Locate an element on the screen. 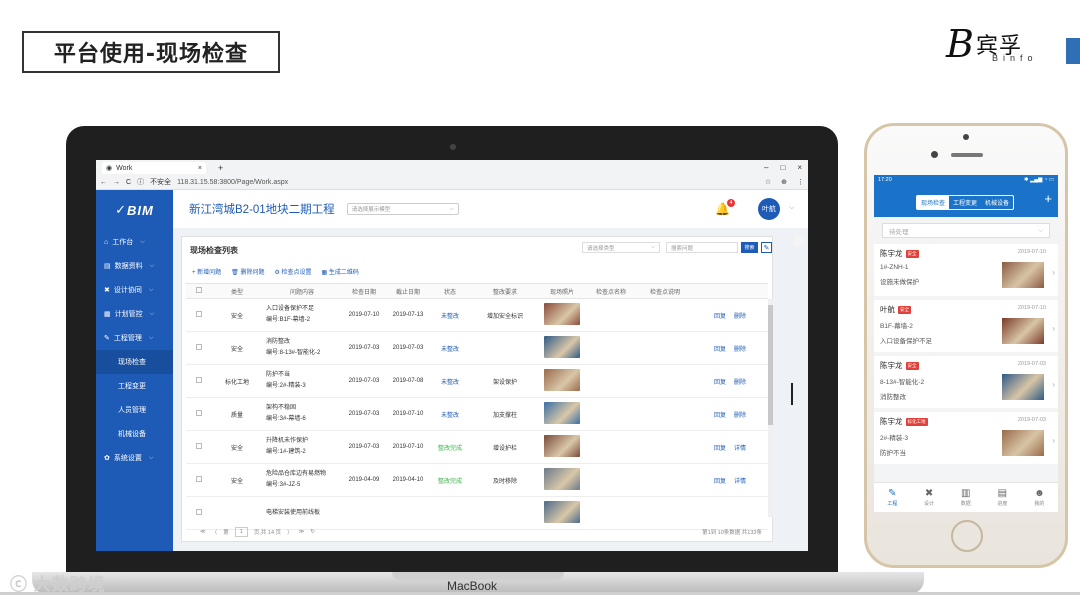 The image size is (1080, 603). refresh-icon: ↻ is located at coordinates (312, 532).